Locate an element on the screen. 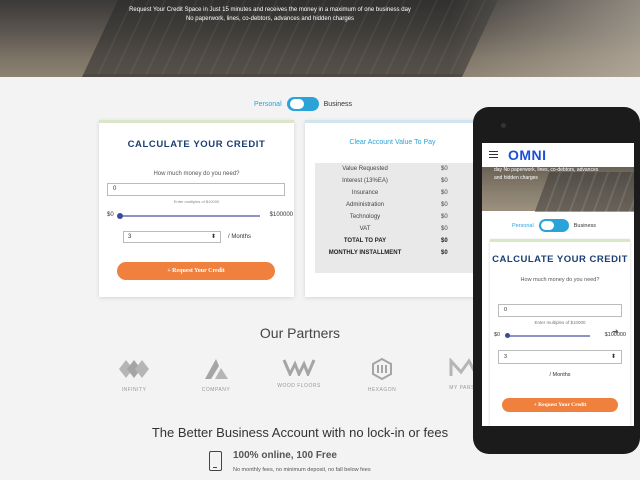  summary-row: VAT $0 is located at coordinates (403, 229).